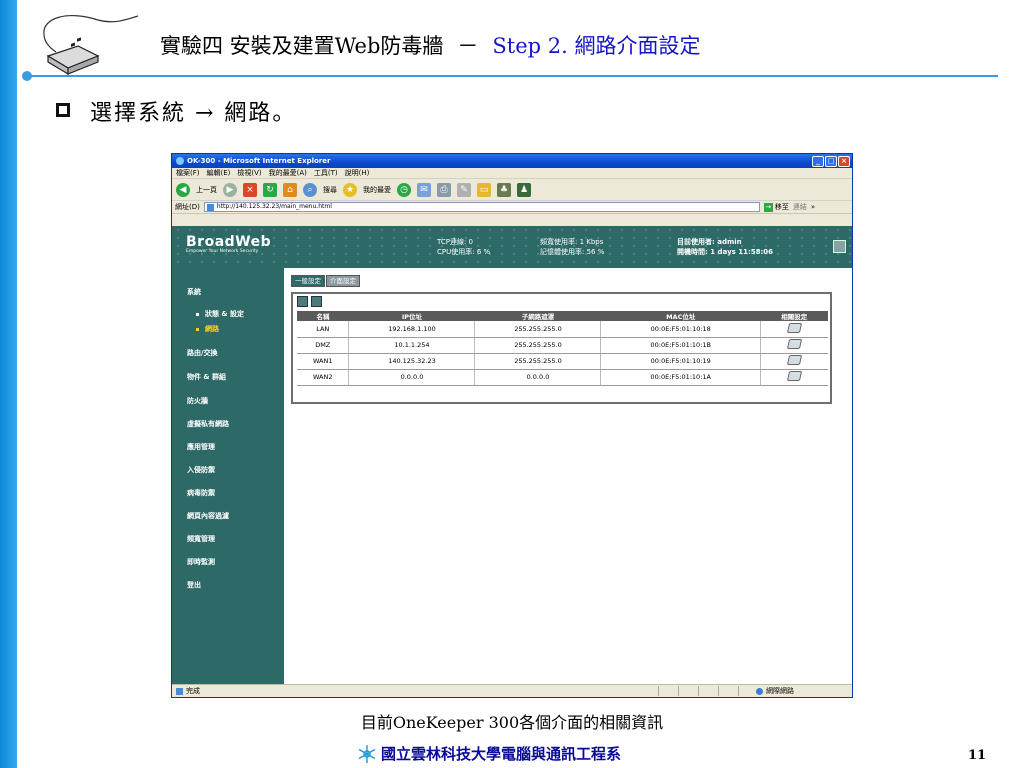  Describe the element at coordinates (290, 189) in the screenshot. I see `home-icon: ⌂` at that location.